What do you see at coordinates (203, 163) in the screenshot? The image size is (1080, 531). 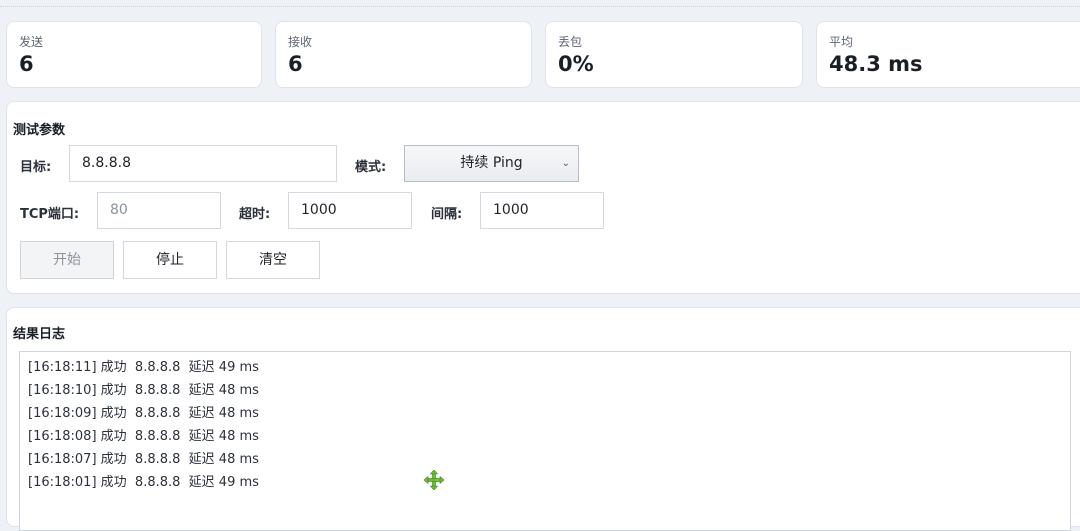 I see `target-input: 8.8.8.8` at bounding box center [203, 163].